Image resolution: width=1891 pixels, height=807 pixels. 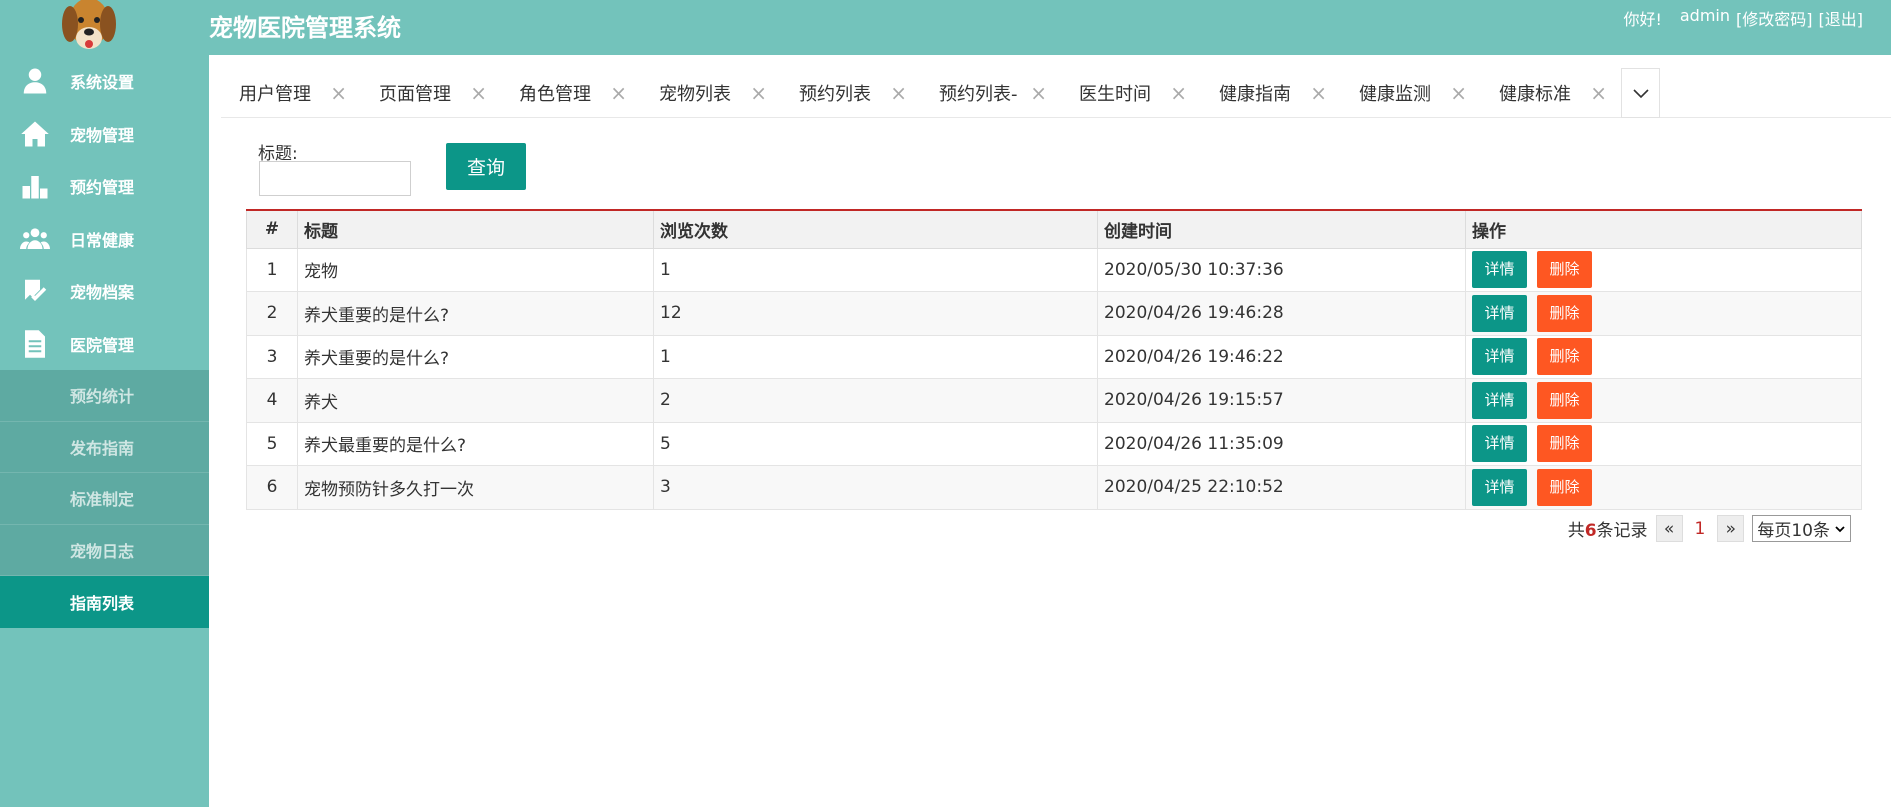 What do you see at coordinates (1622, 531) in the screenshot?
I see `record-count-suffix: 条记录` at bounding box center [1622, 531].